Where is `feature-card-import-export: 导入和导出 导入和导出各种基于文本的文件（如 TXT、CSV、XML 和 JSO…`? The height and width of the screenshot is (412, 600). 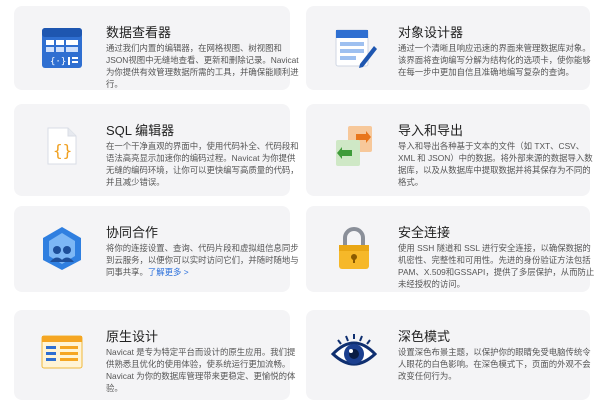 feature-card-import-export: 导入和导出 导入和导出各种基于文本的文件（如 TXT、CSV、XML 和 JSO… is located at coordinates (449, 150).